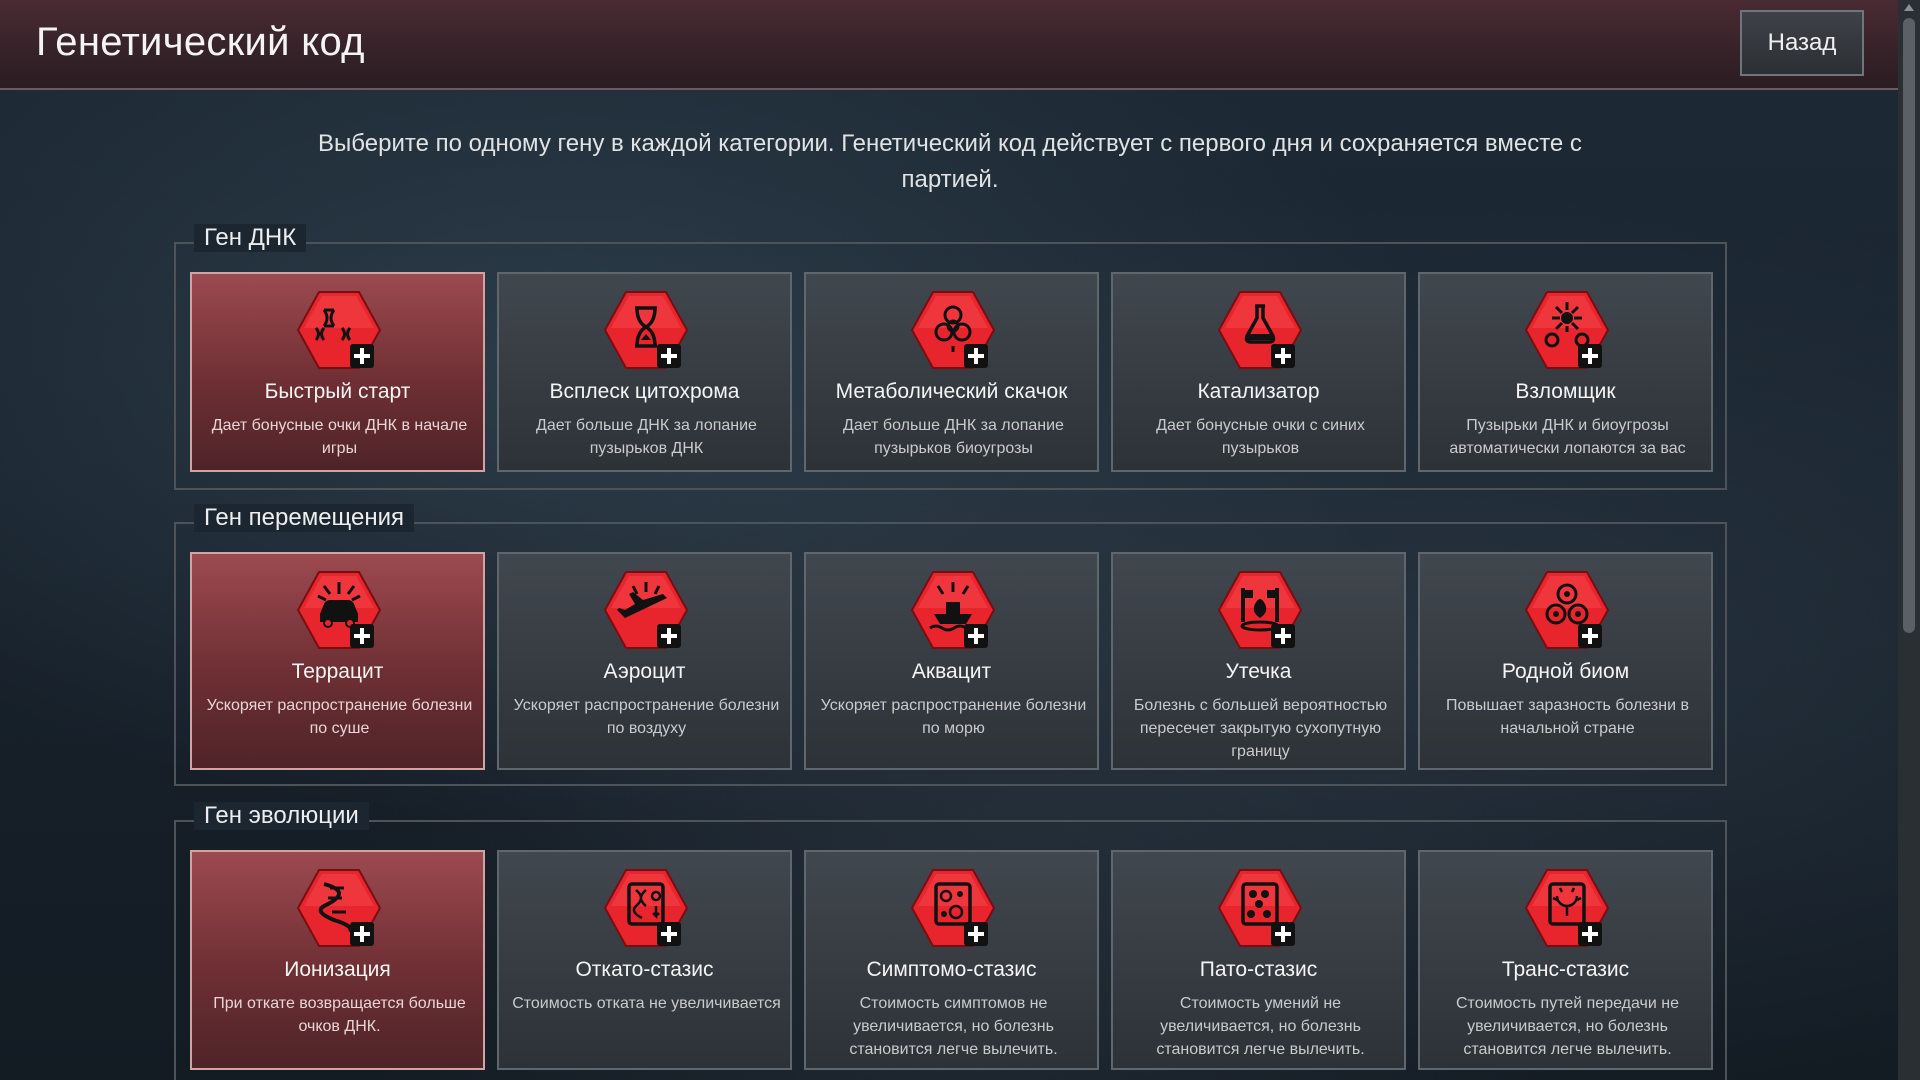 Image resolution: width=1920 pixels, height=1080 pixels. What do you see at coordinates (337, 671) in the screenshot?
I see `gene-card-name: Террацит` at bounding box center [337, 671].